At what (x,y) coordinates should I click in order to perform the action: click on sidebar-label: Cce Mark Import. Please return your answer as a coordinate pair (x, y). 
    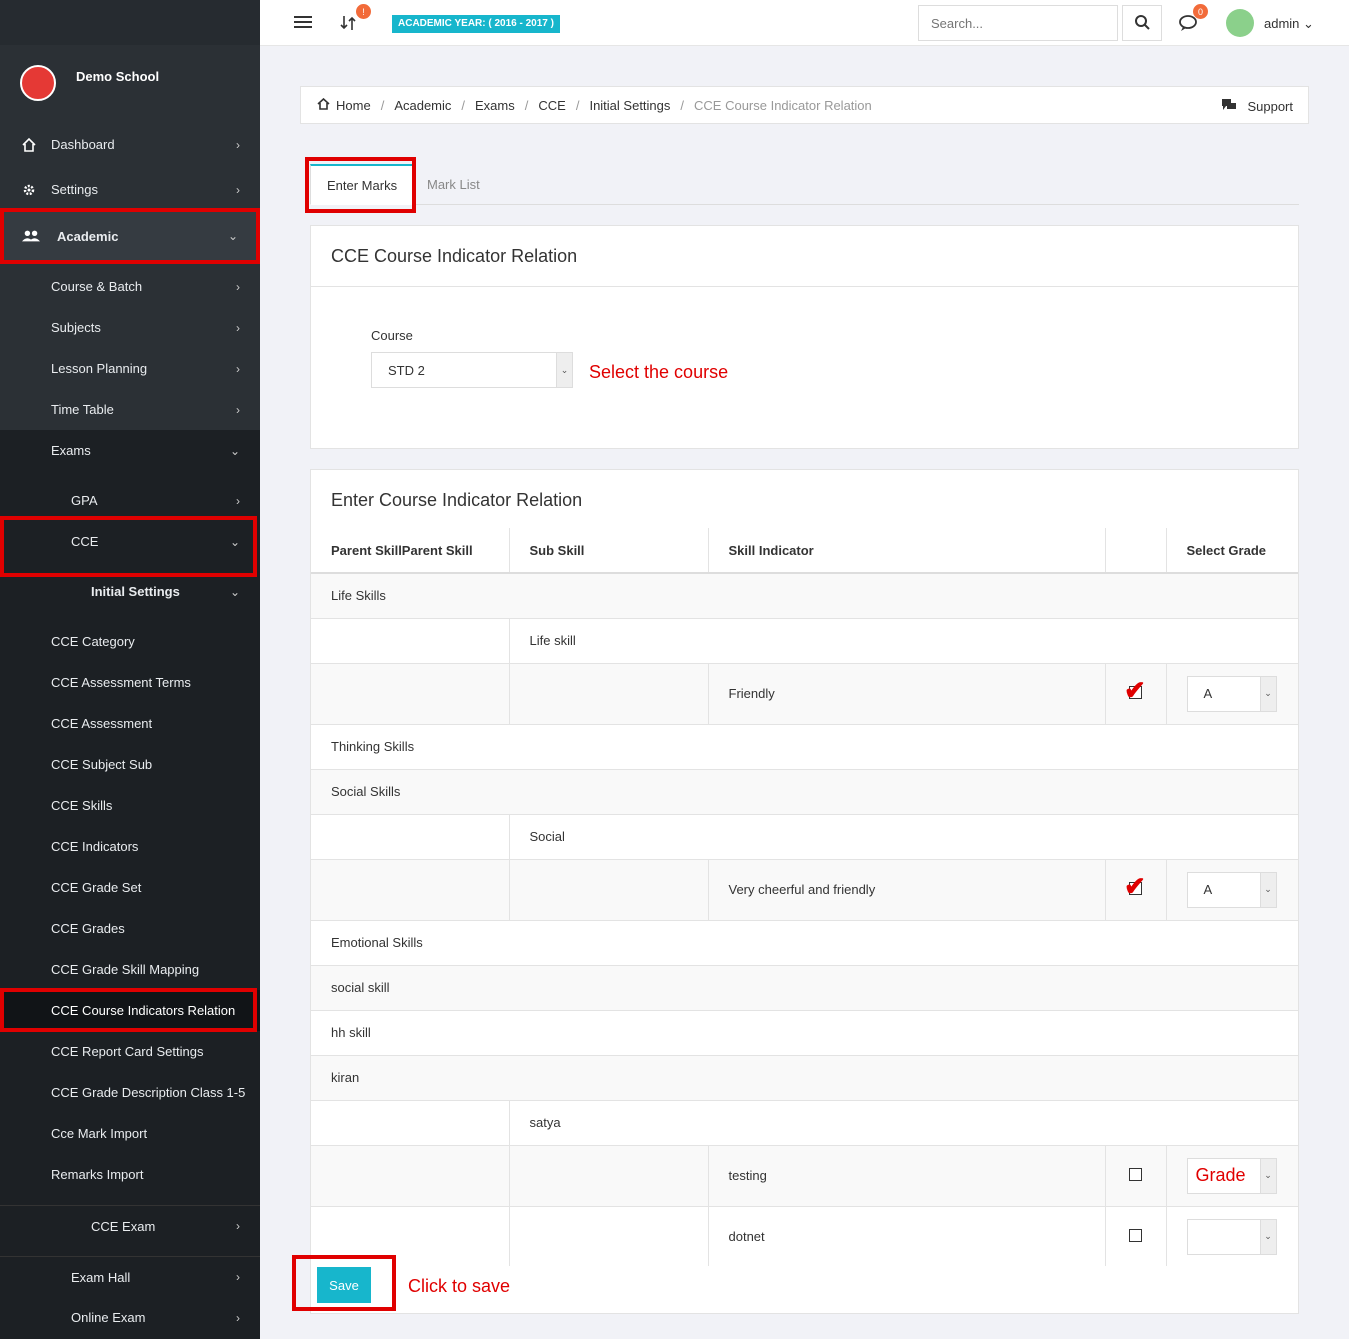
    Looking at the image, I should click on (99, 1133).